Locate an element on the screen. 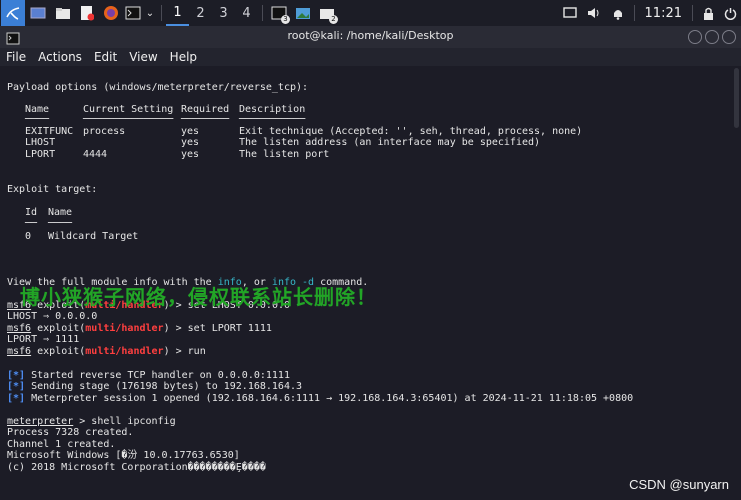  meterpreter-prompt: meterpreter > shell ipconfig is located at coordinates (91, 421).